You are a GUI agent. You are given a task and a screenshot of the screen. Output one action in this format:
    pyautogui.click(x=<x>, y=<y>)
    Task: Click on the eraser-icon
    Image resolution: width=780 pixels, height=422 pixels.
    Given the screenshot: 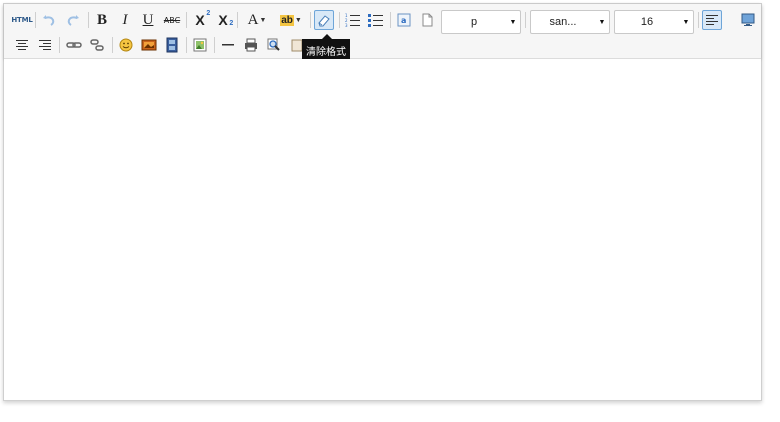 What is the action you would take?
    pyautogui.click(x=324, y=21)
    